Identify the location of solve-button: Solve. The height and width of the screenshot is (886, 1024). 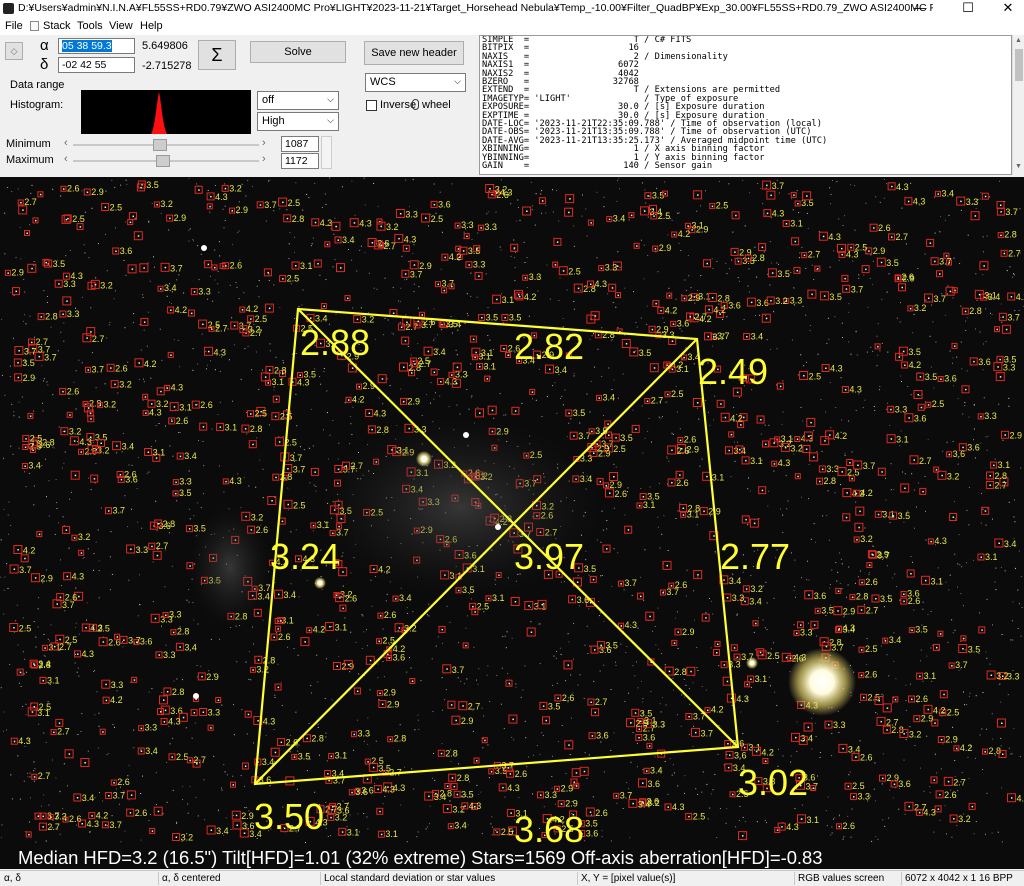
(298, 52).